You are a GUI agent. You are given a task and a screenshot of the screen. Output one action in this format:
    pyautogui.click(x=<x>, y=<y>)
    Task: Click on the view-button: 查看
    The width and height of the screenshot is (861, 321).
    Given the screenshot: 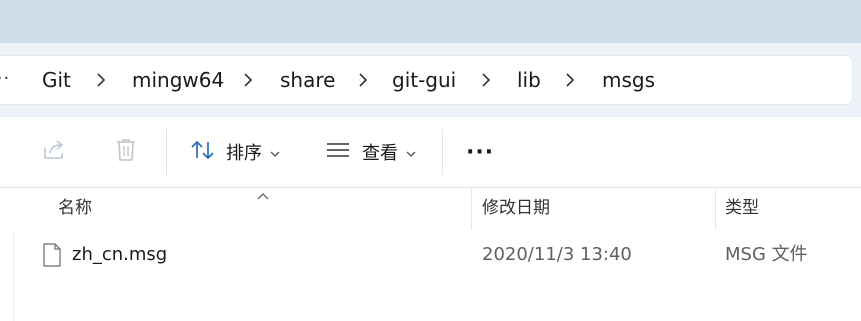 What is the action you would take?
    pyautogui.click(x=371, y=152)
    